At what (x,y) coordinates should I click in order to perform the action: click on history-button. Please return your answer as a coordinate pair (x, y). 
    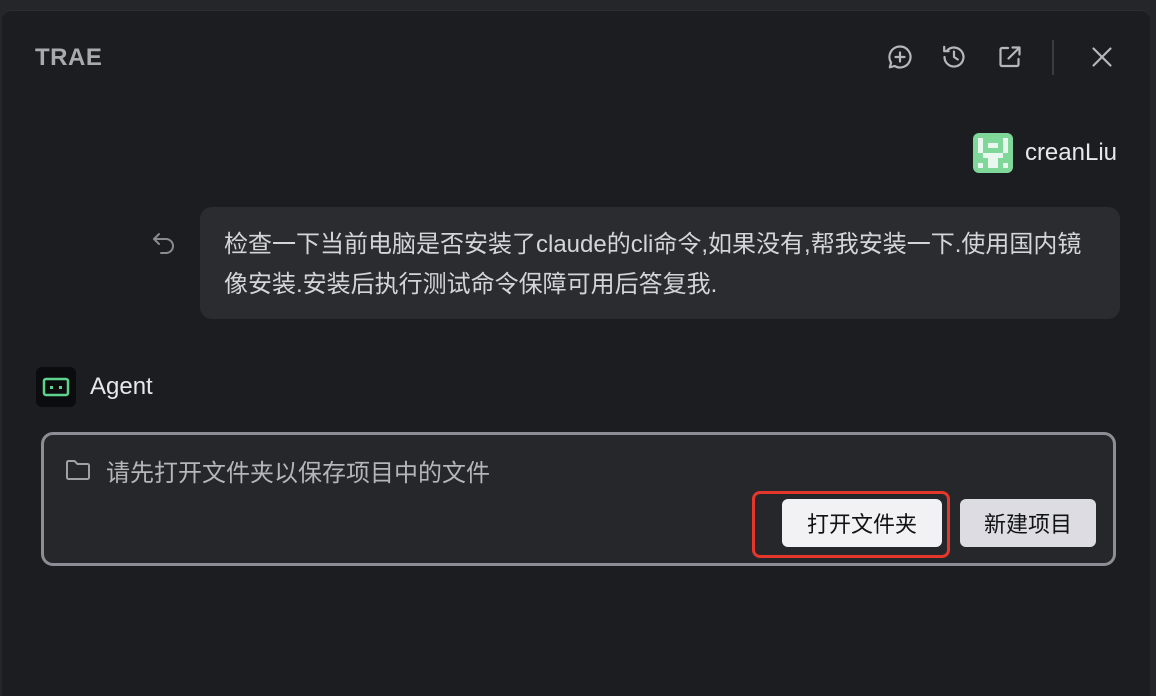
    Looking at the image, I should click on (954, 57).